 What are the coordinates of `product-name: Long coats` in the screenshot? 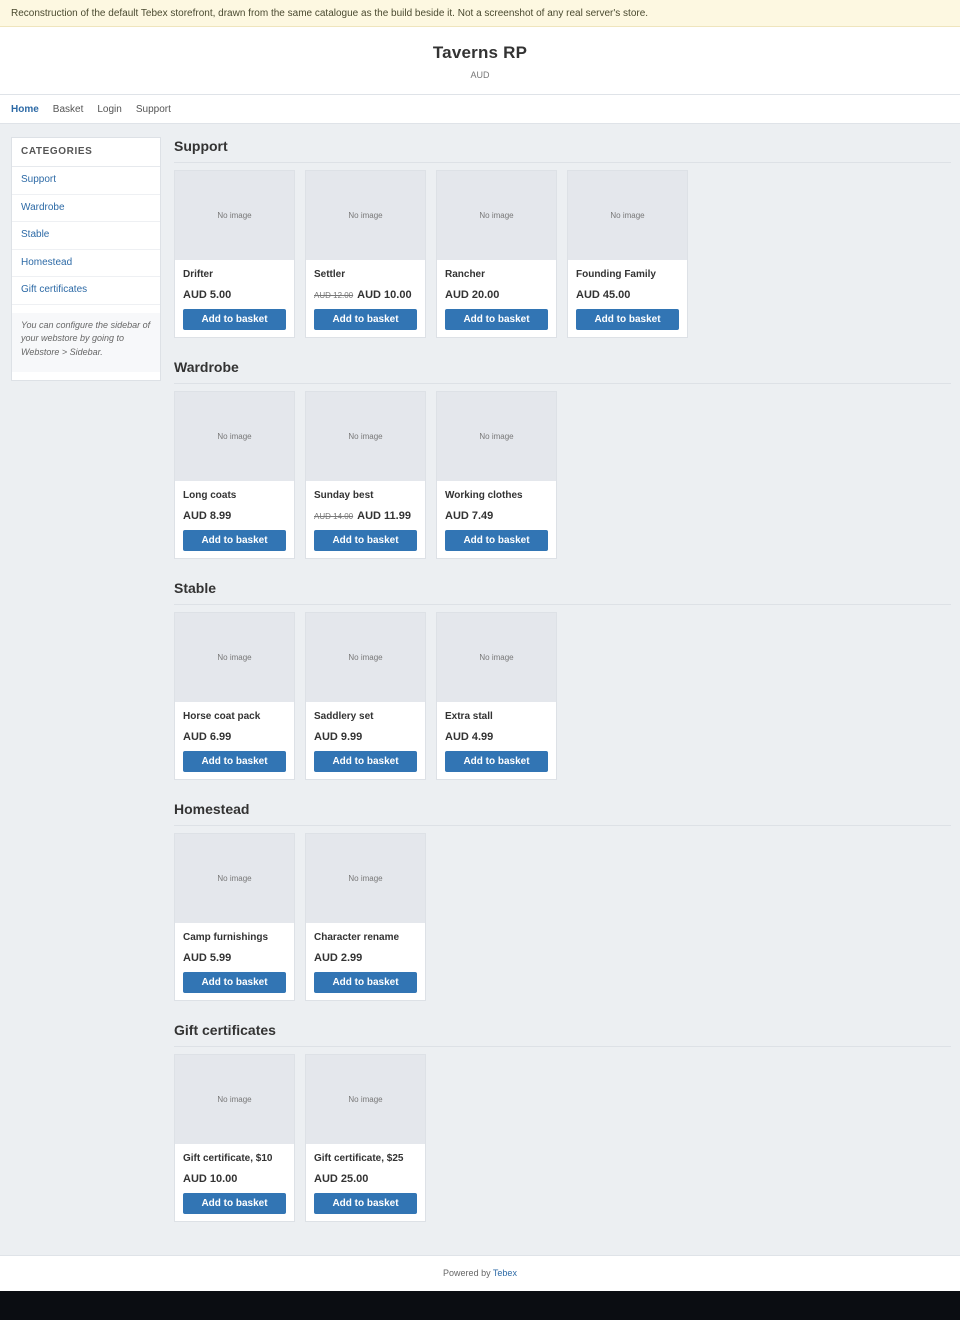 It's located at (210, 495).